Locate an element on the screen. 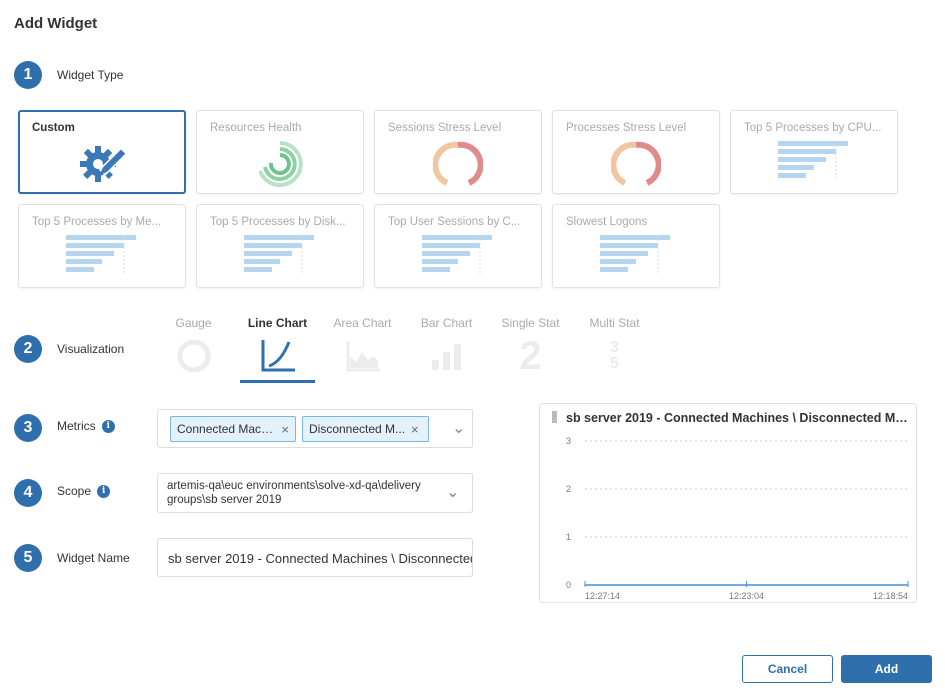 This screenshot has height=697, width=945. step-4-badge: 4 is located at coordinates (28, 493).